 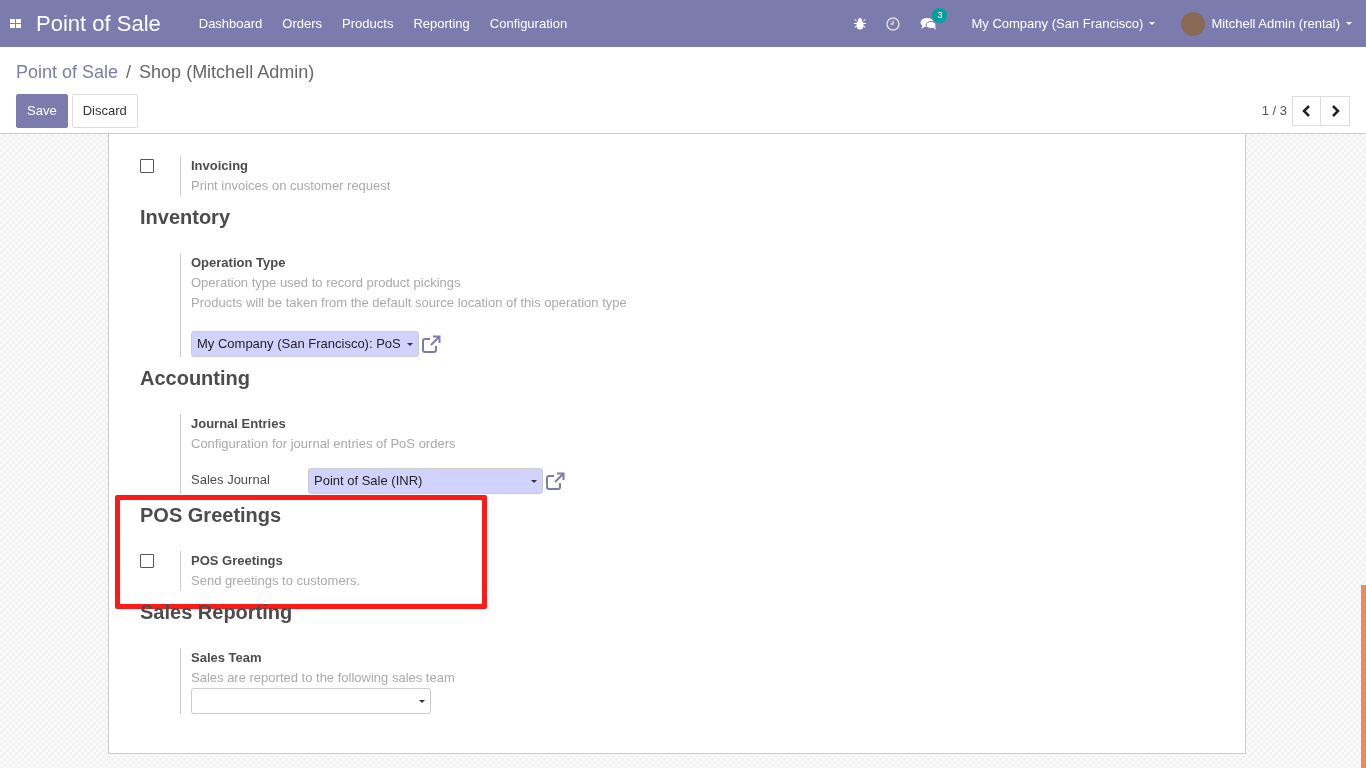 What do you see at coordinates (1281, 23) in the screenshot?
I see `user-menu: Mitchell Admin (rental)` at bounding box center [1281, 23].